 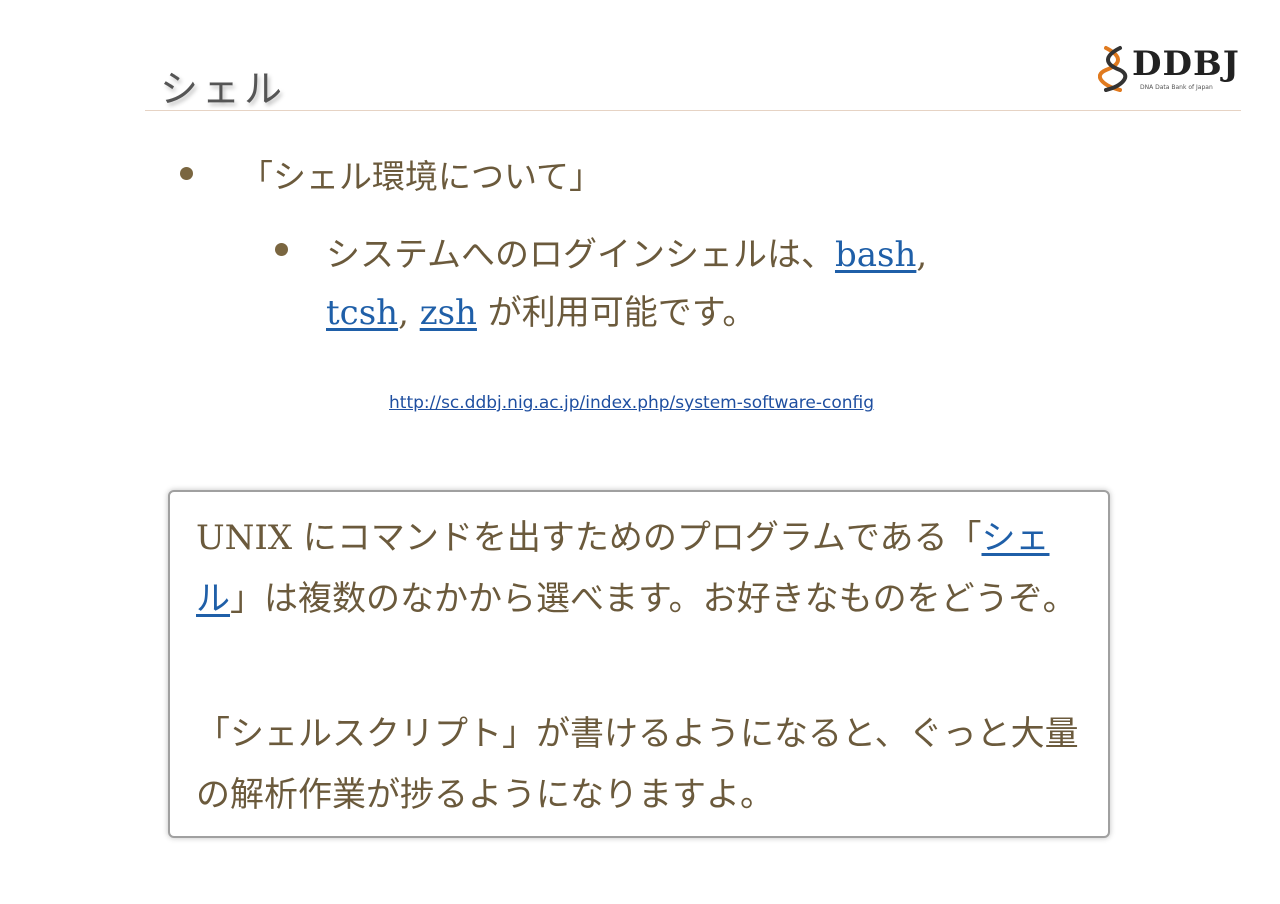 I want to click on note-p1-start: UNIX にコマンドを出すためのプログラムである「, so click(x=589, y=538).